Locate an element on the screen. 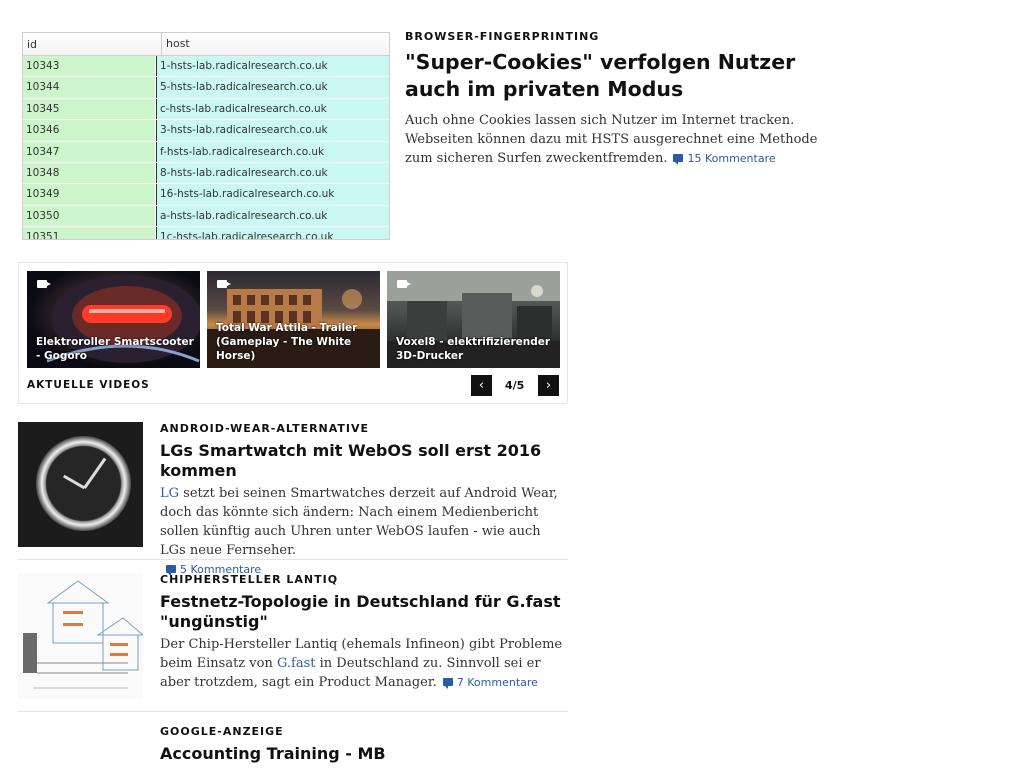 This screenshot has height=768, width=1024. smartwatch-image is located at coordinates (80, 484).